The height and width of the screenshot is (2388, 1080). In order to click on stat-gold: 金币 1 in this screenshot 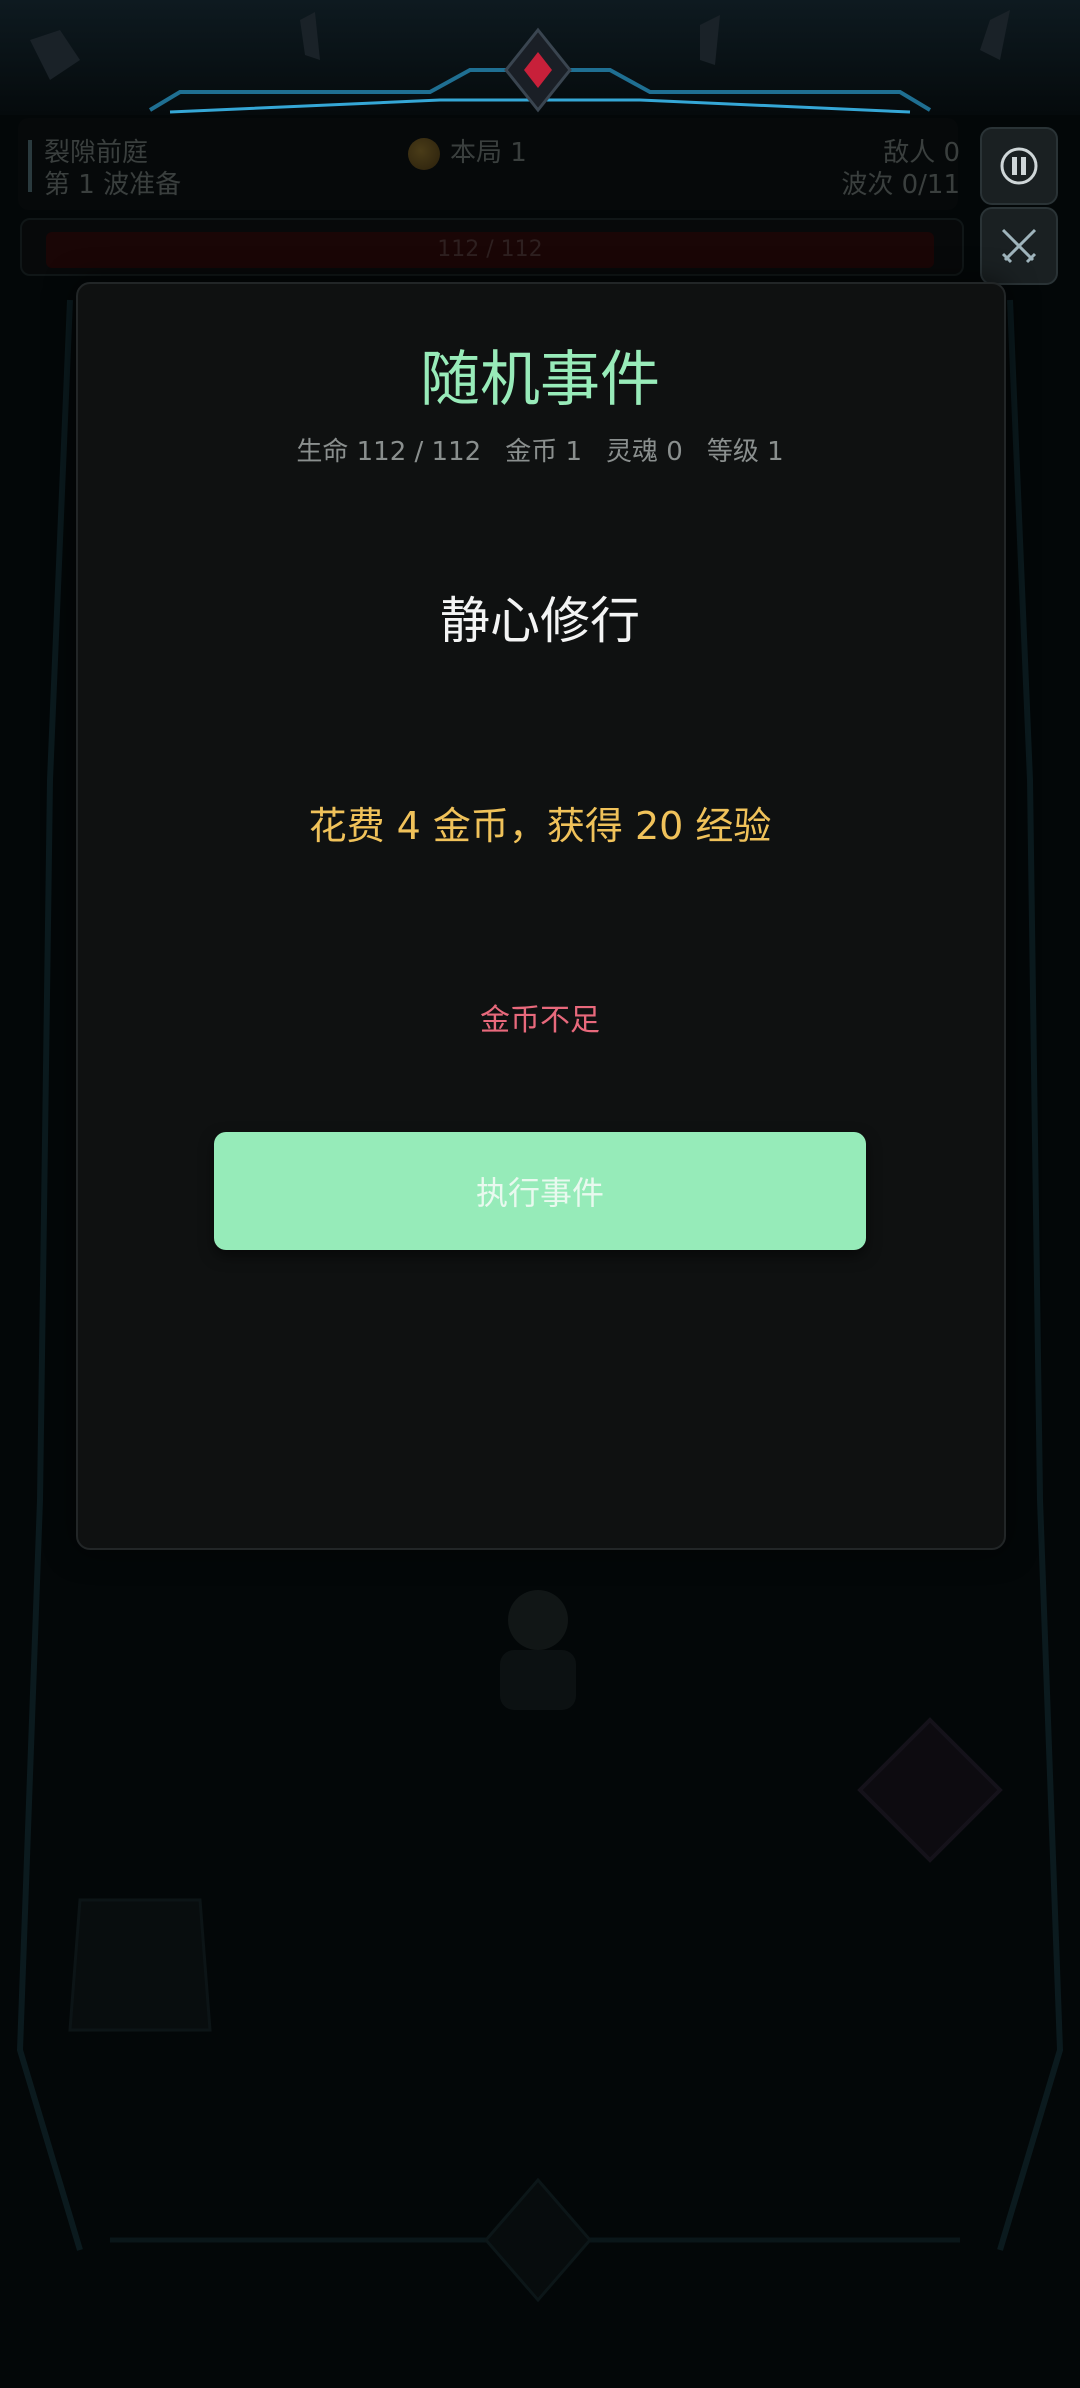, I will do `click(543, 452)`.